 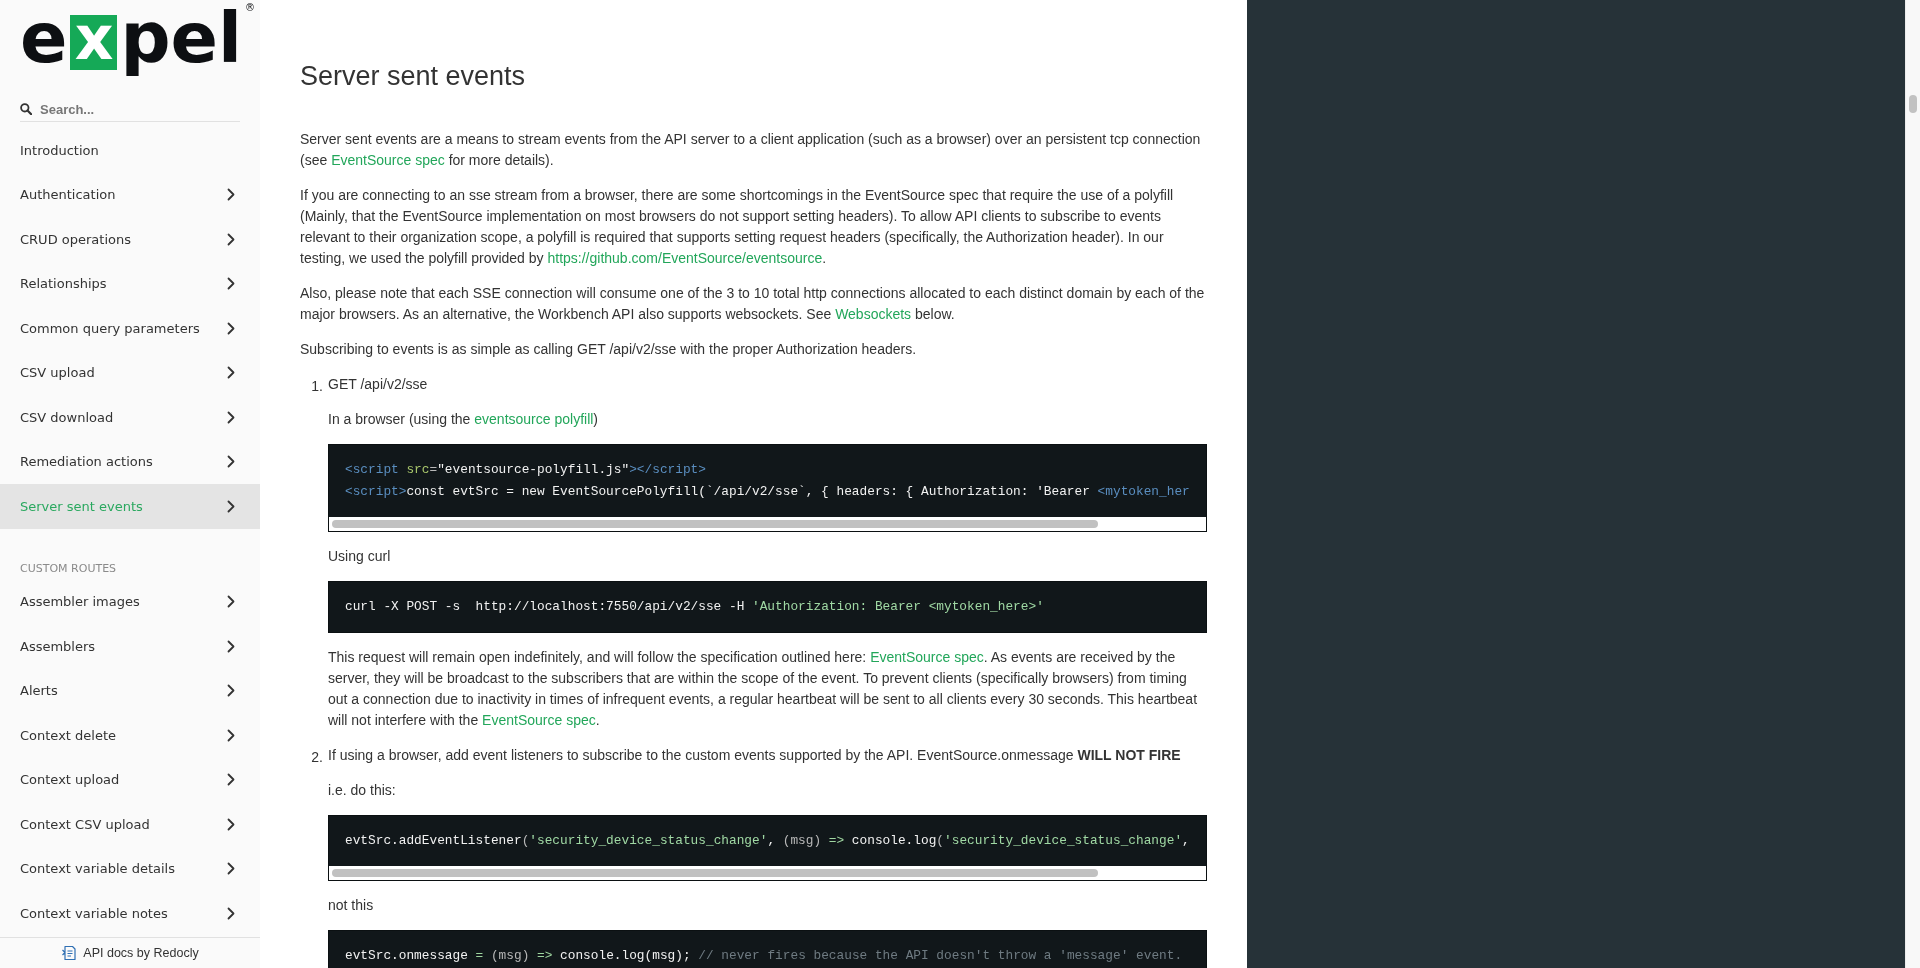 What do you see at coordinates (130, 868) in the screenshot?
I see `sidebar-item: Context variable details` at bounding box center [130, 868].